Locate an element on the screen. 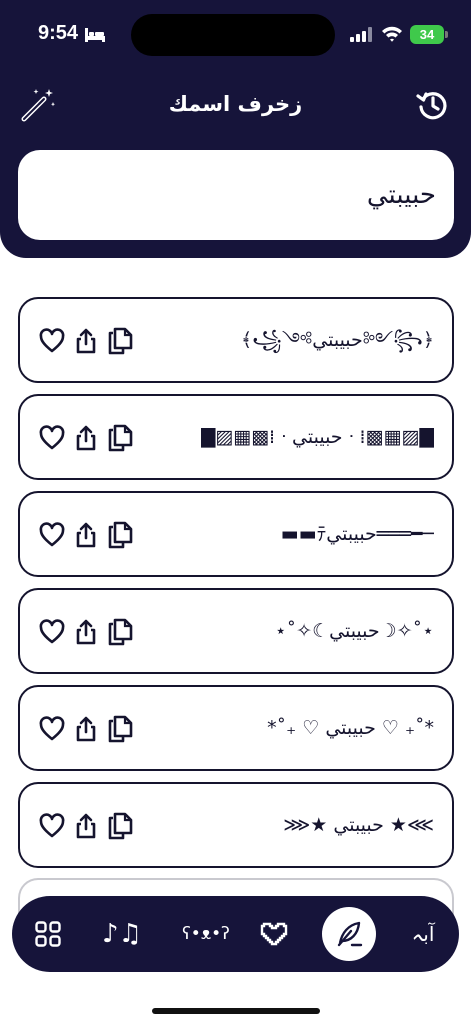  wifi-icon is located at coordinates (392, 34).